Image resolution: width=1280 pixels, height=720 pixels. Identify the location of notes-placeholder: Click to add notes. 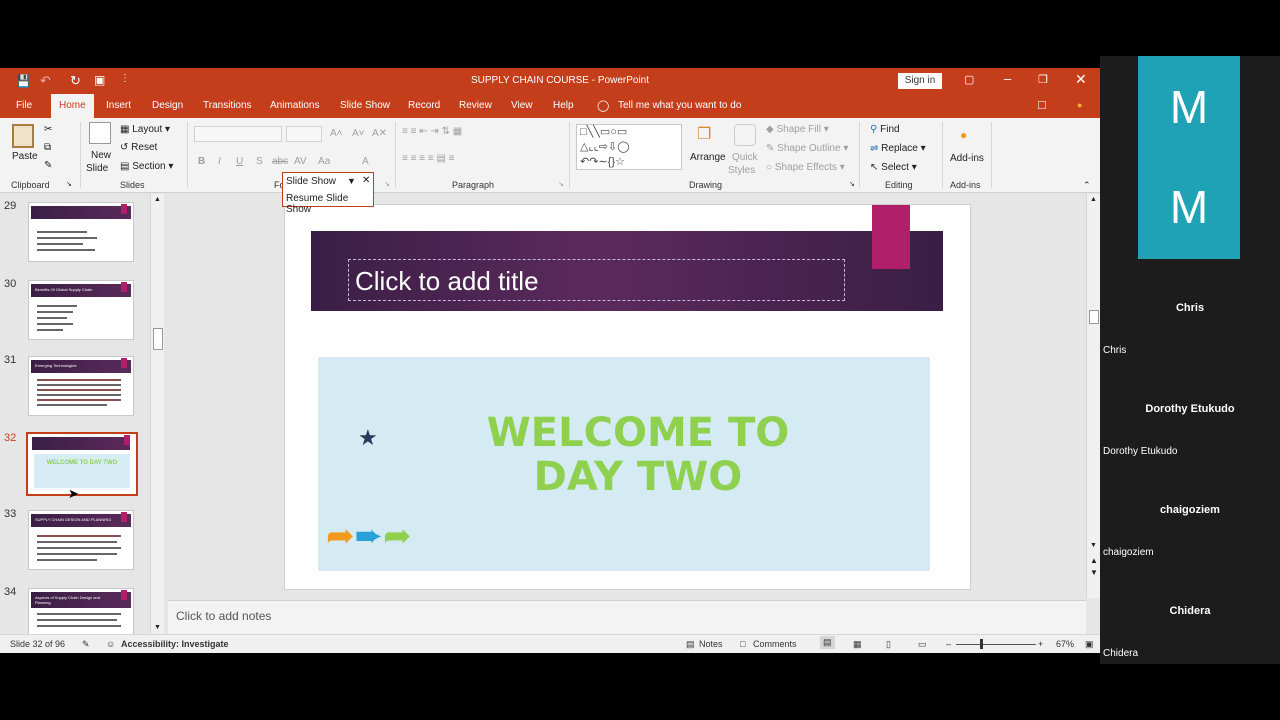
(223, 616).